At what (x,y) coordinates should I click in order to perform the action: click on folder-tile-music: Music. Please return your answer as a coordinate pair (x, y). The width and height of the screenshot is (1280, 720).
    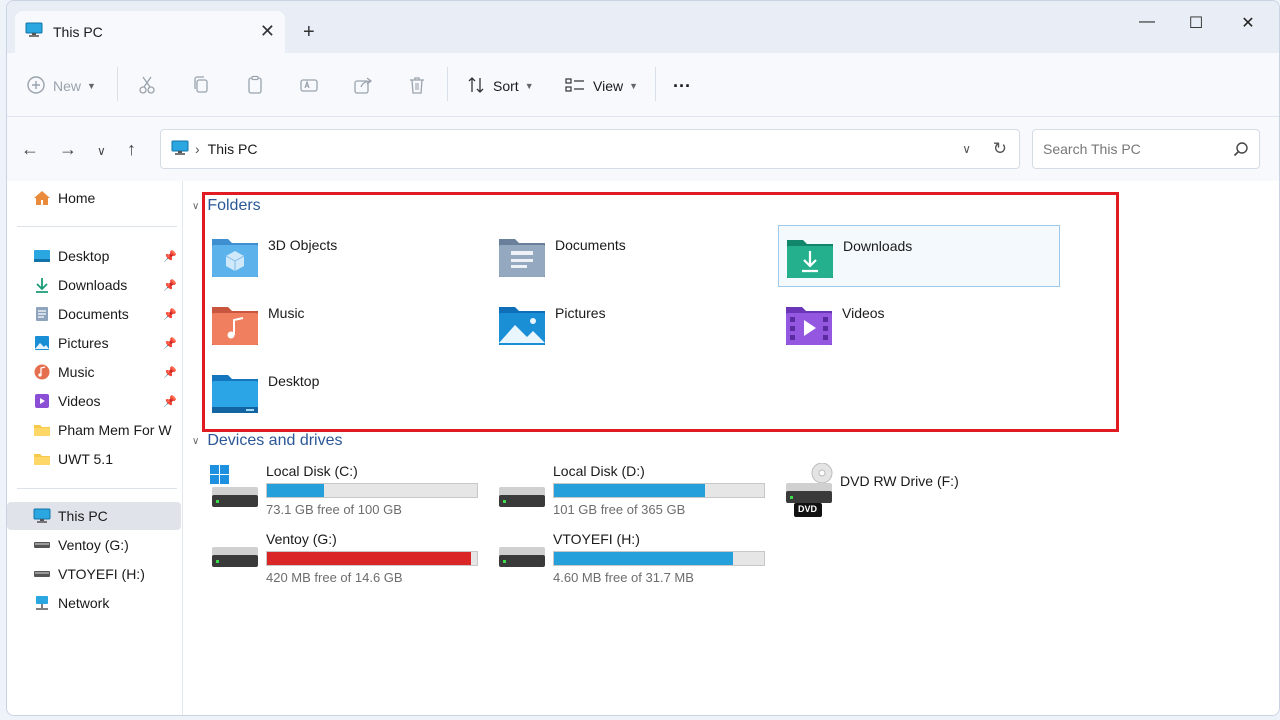
    Looking at the image, I should click on (345, 324).